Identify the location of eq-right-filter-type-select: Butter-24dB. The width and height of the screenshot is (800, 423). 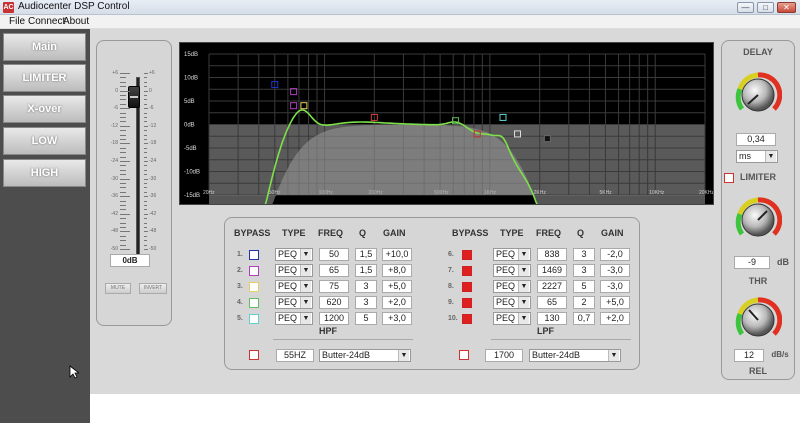
(575, 355).